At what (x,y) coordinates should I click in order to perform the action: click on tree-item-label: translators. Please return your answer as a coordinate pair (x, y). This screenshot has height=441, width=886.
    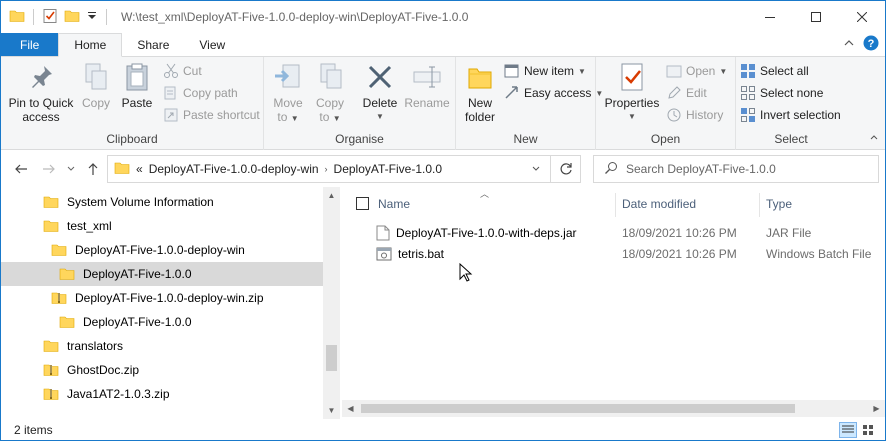
    Looking at the image, I should click on (95, 346).